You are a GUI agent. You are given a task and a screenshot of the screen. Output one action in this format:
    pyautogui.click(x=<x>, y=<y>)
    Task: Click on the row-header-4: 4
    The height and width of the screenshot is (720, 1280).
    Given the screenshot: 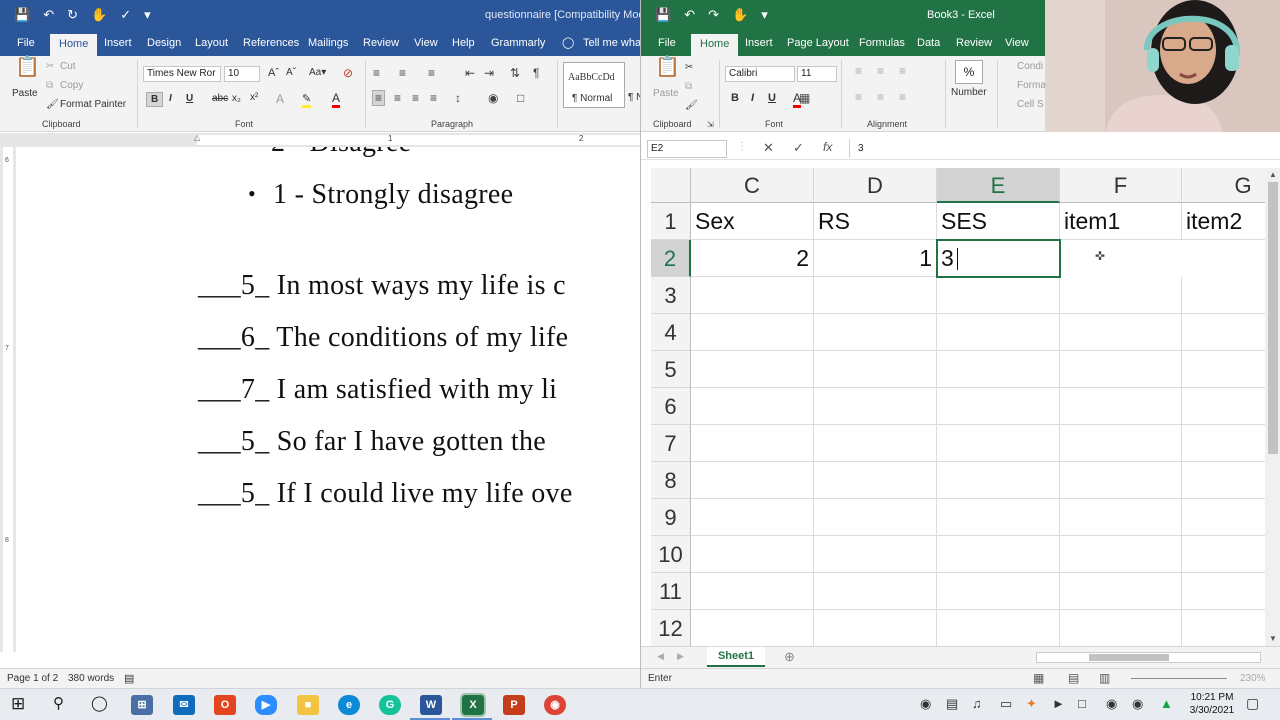 What is the action you would take?
    pyautogui.click(x=671, y=332)
    